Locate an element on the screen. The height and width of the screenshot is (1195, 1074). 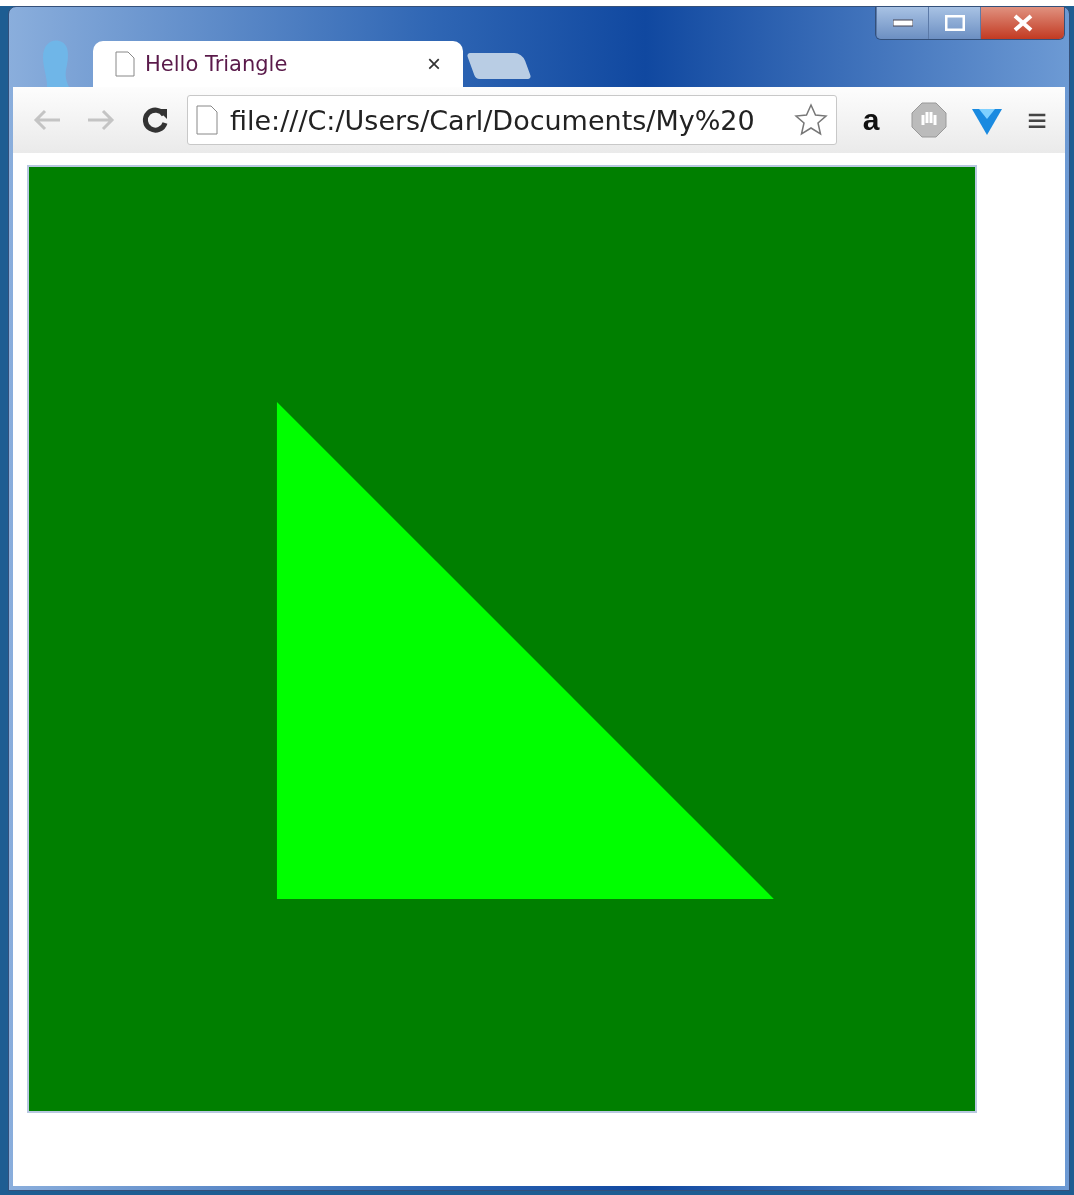
tab-title: Hello Triangle is located at coordinates (217, 64).